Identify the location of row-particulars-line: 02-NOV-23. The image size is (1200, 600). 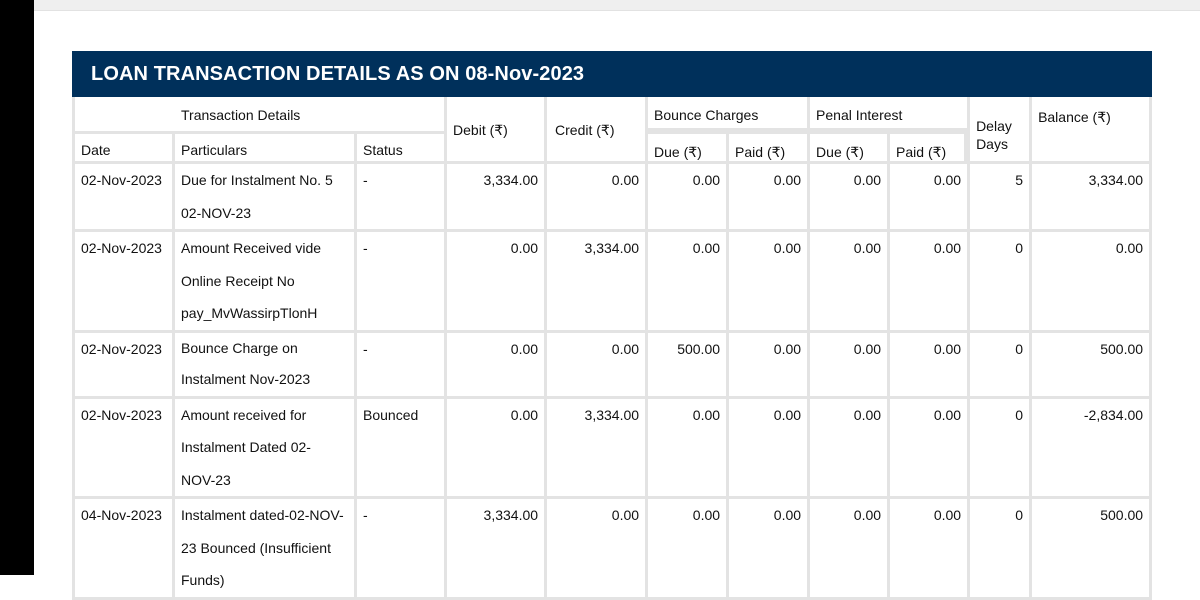
(216, 212).